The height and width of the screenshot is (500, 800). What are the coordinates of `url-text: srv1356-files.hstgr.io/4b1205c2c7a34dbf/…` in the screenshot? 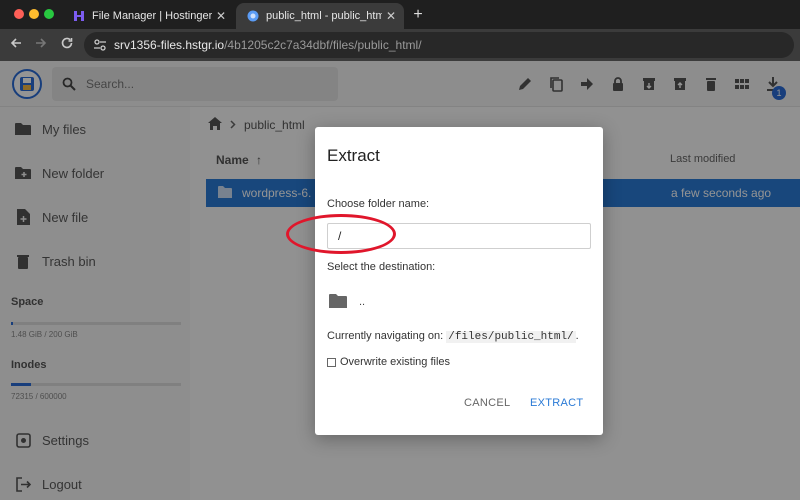 It's located at (268, 45).